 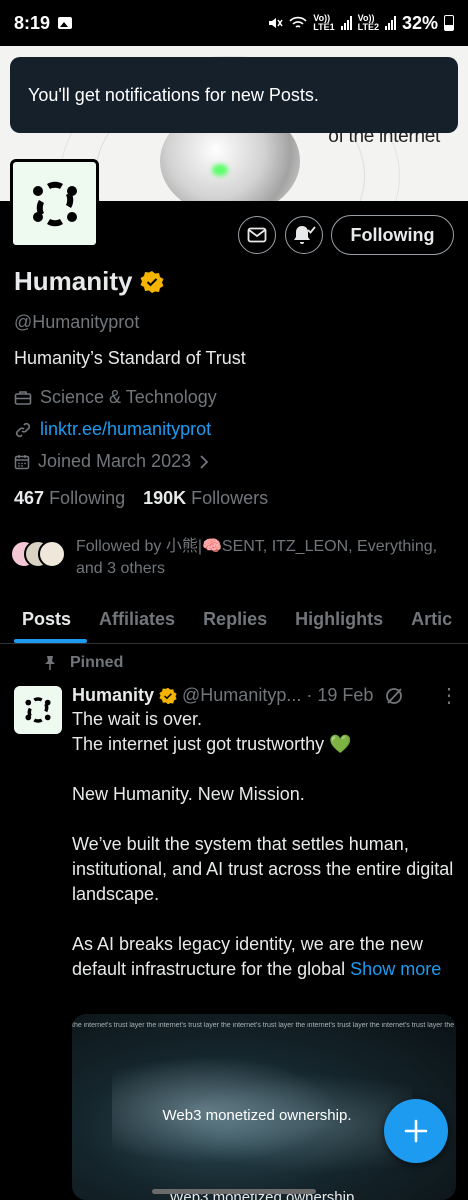 I want to click on toast-message: You'll get notifications for new Posts., so click(x=173, y=94).